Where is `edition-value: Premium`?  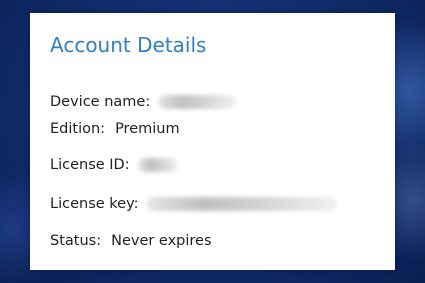 edition-value: Premium is located at coordinates (147, 129).